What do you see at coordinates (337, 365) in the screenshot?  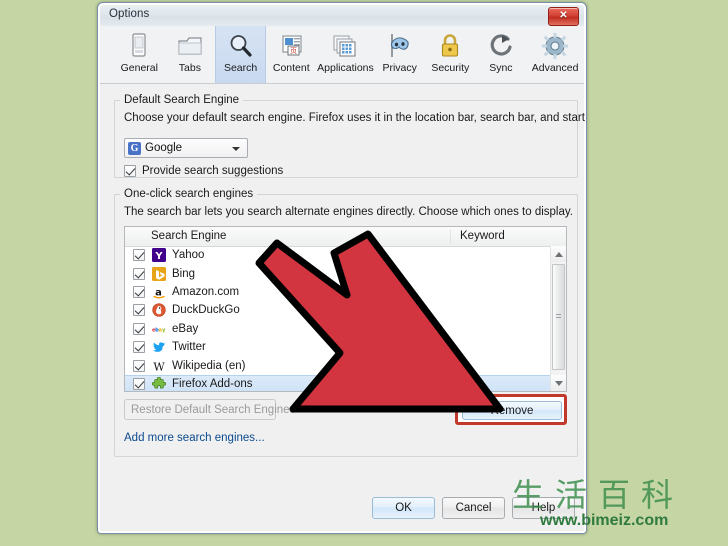 I see `table-row: W Wikipedia (en)` at bounding box center [337, 365].